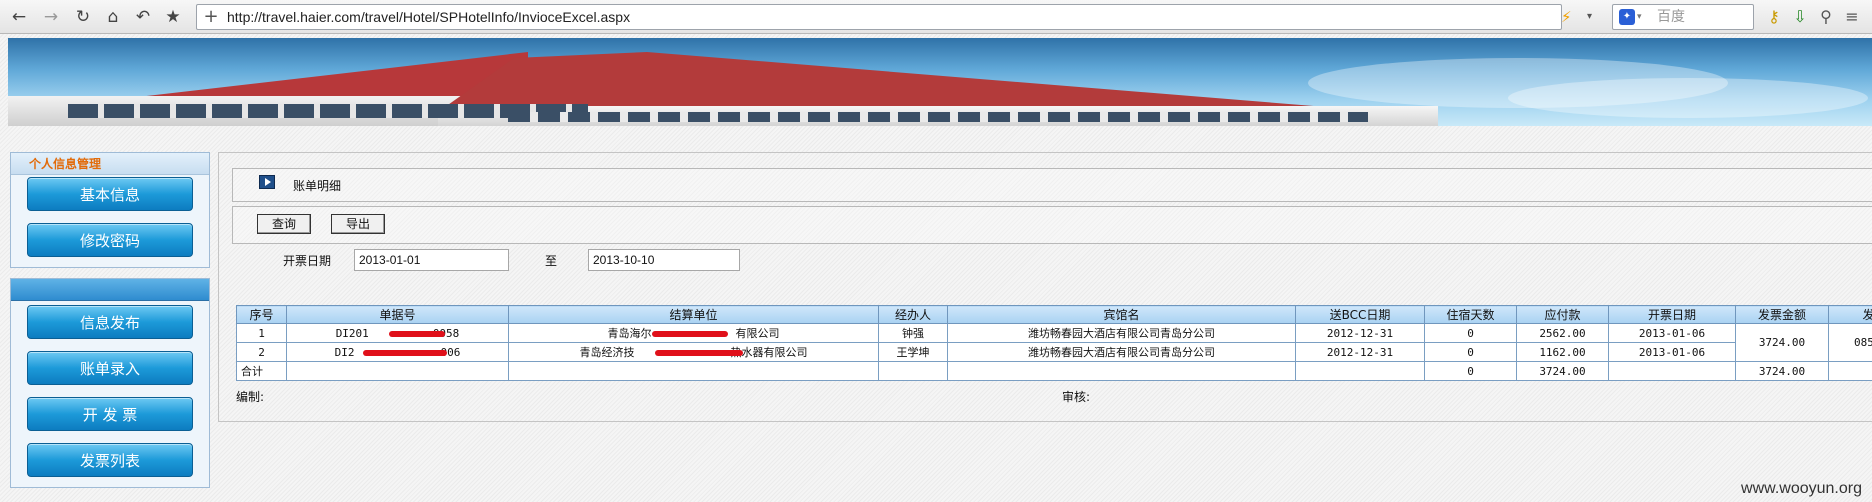 This screenshot has height=502, width=1872. What do you see at coordinates (110, 322) in the screenshot?
I see `publish-info-button: 信息发布` at bounding box center [110, 322].